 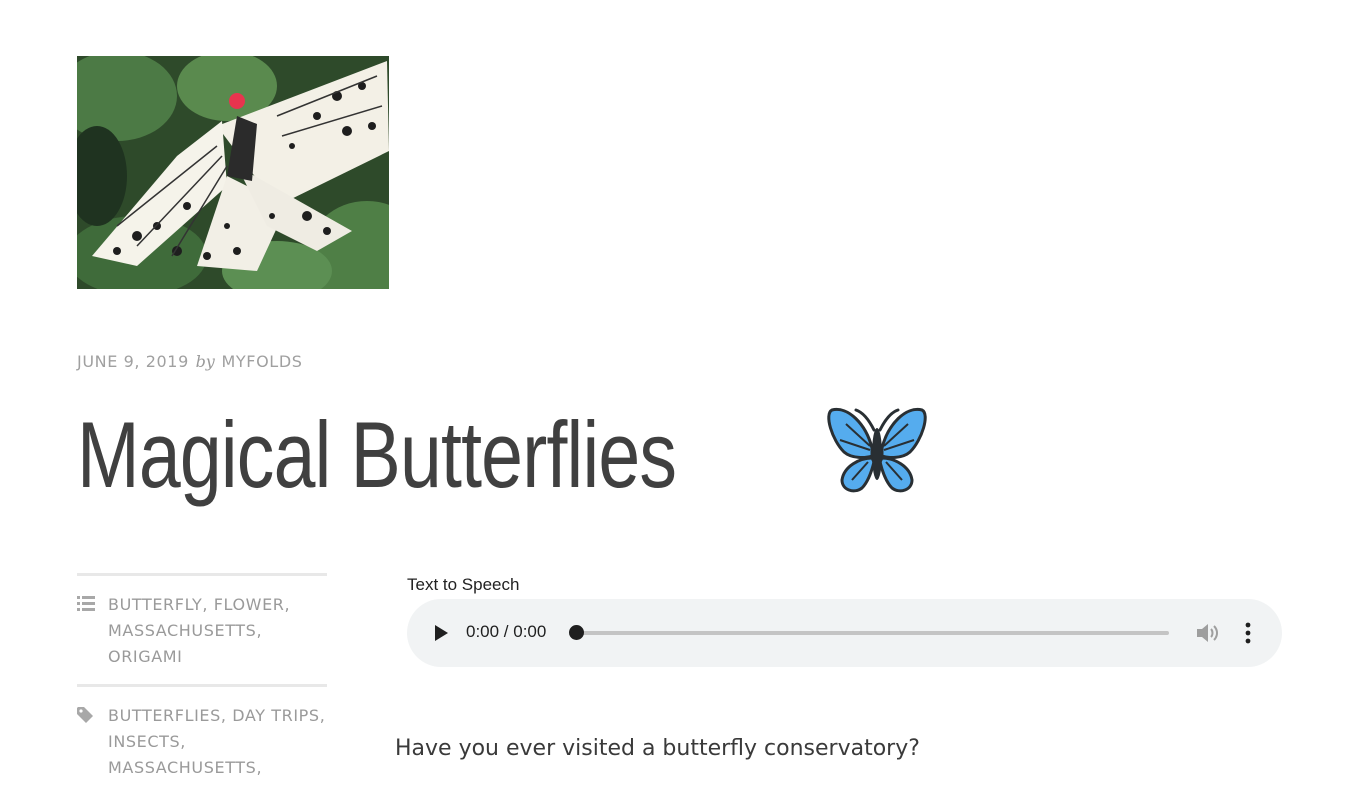 I want to click on category-link-flower: FLOWER, so click(x=249, y=604).